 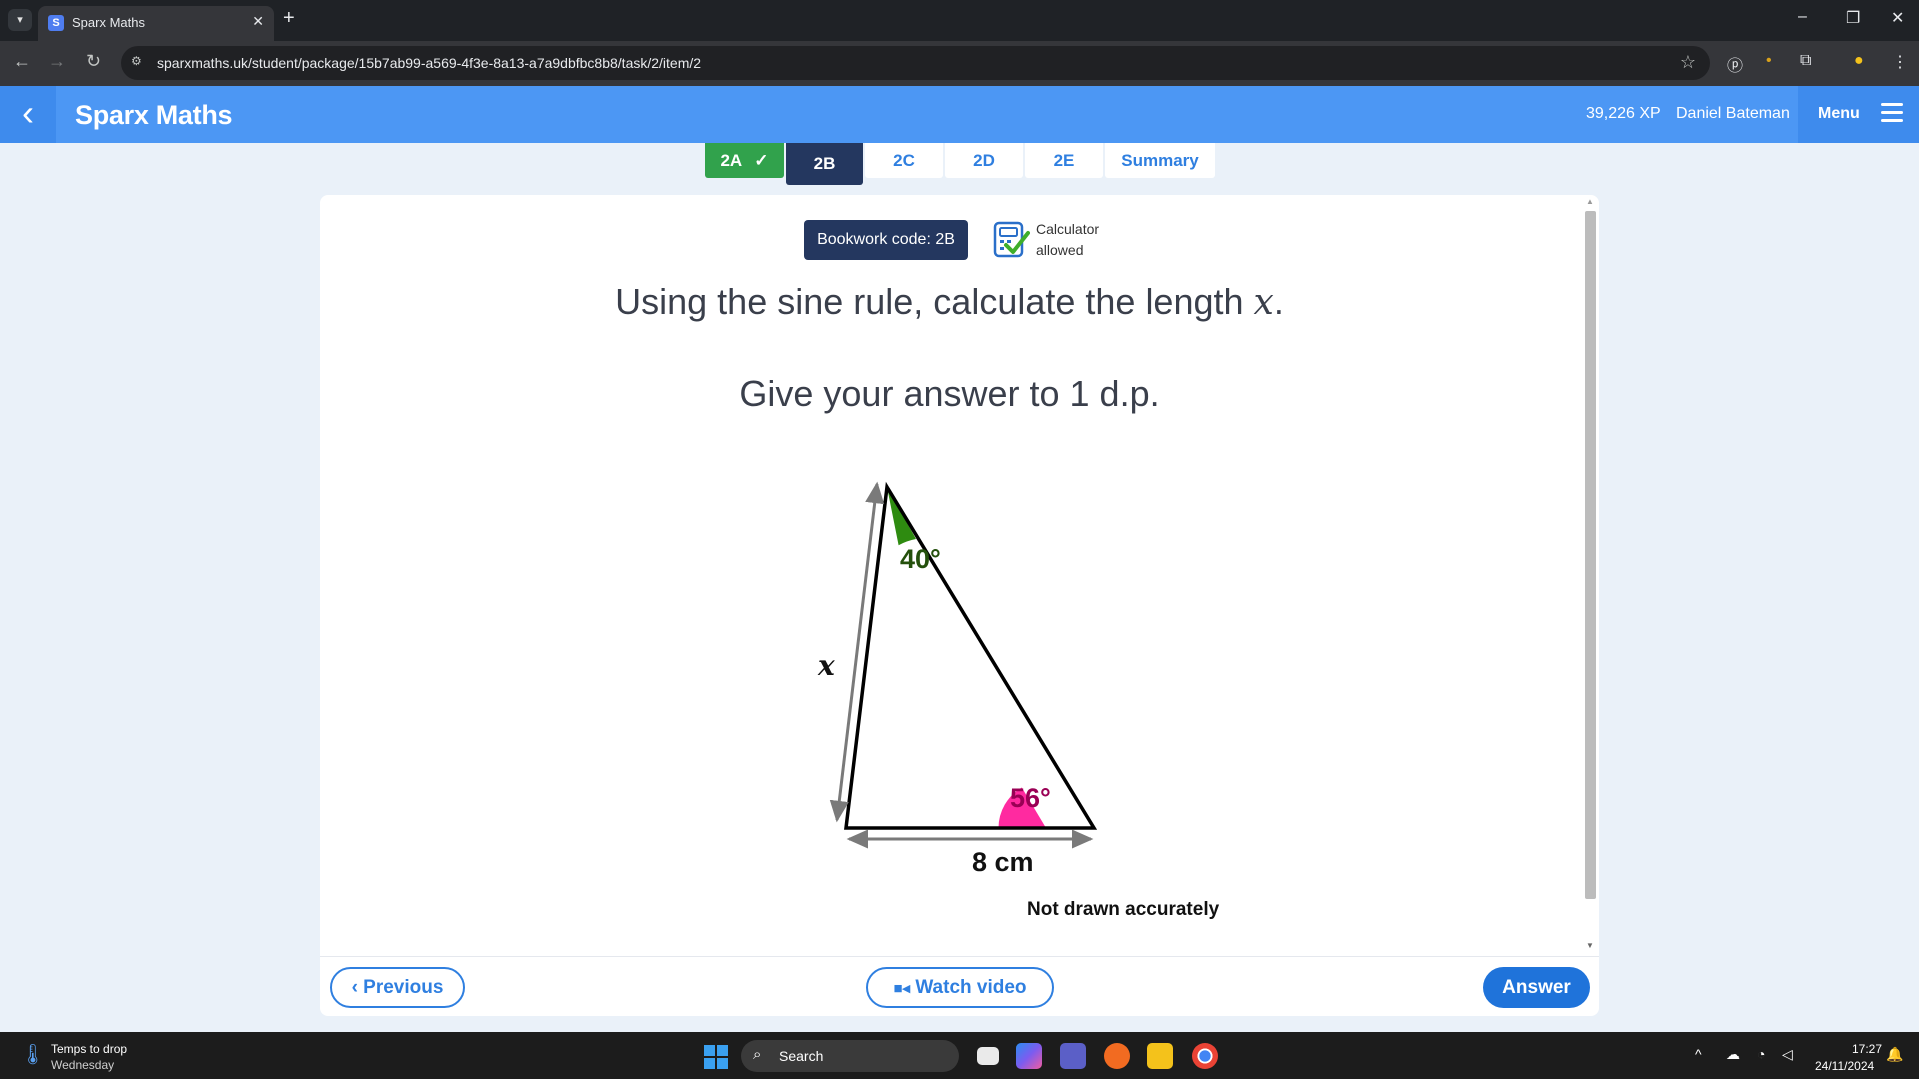 What do you see at coordinates (826, 665) in the screenshot?
I see `side-x-label: x` at bounding box center [826, 665].